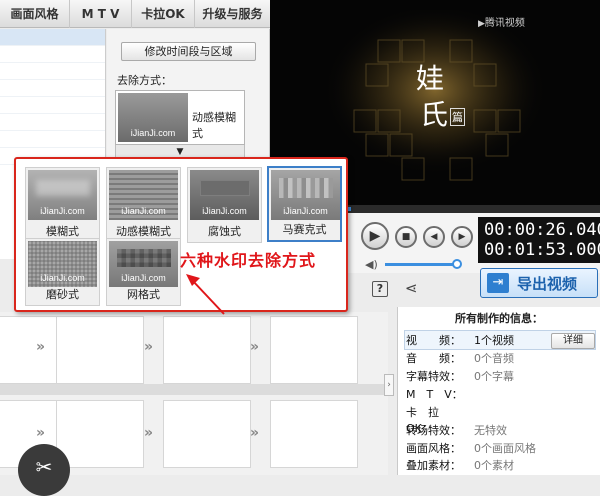 Image resolution: width=600 pixels, height=496 pixels. Describe the element at coordinates (205, 294) in the screenshot. I see `annotation-arrow-icon` at that location.